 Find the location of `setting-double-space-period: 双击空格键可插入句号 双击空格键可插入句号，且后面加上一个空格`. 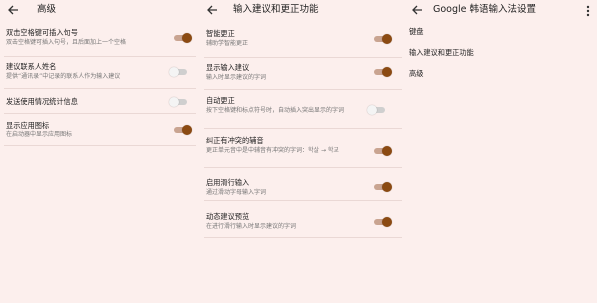

setting-double-space-period: 双击空格键可插入句号 双击空格键可插入句号，且后面加上一个空格 is located at coordinates (100, 41).